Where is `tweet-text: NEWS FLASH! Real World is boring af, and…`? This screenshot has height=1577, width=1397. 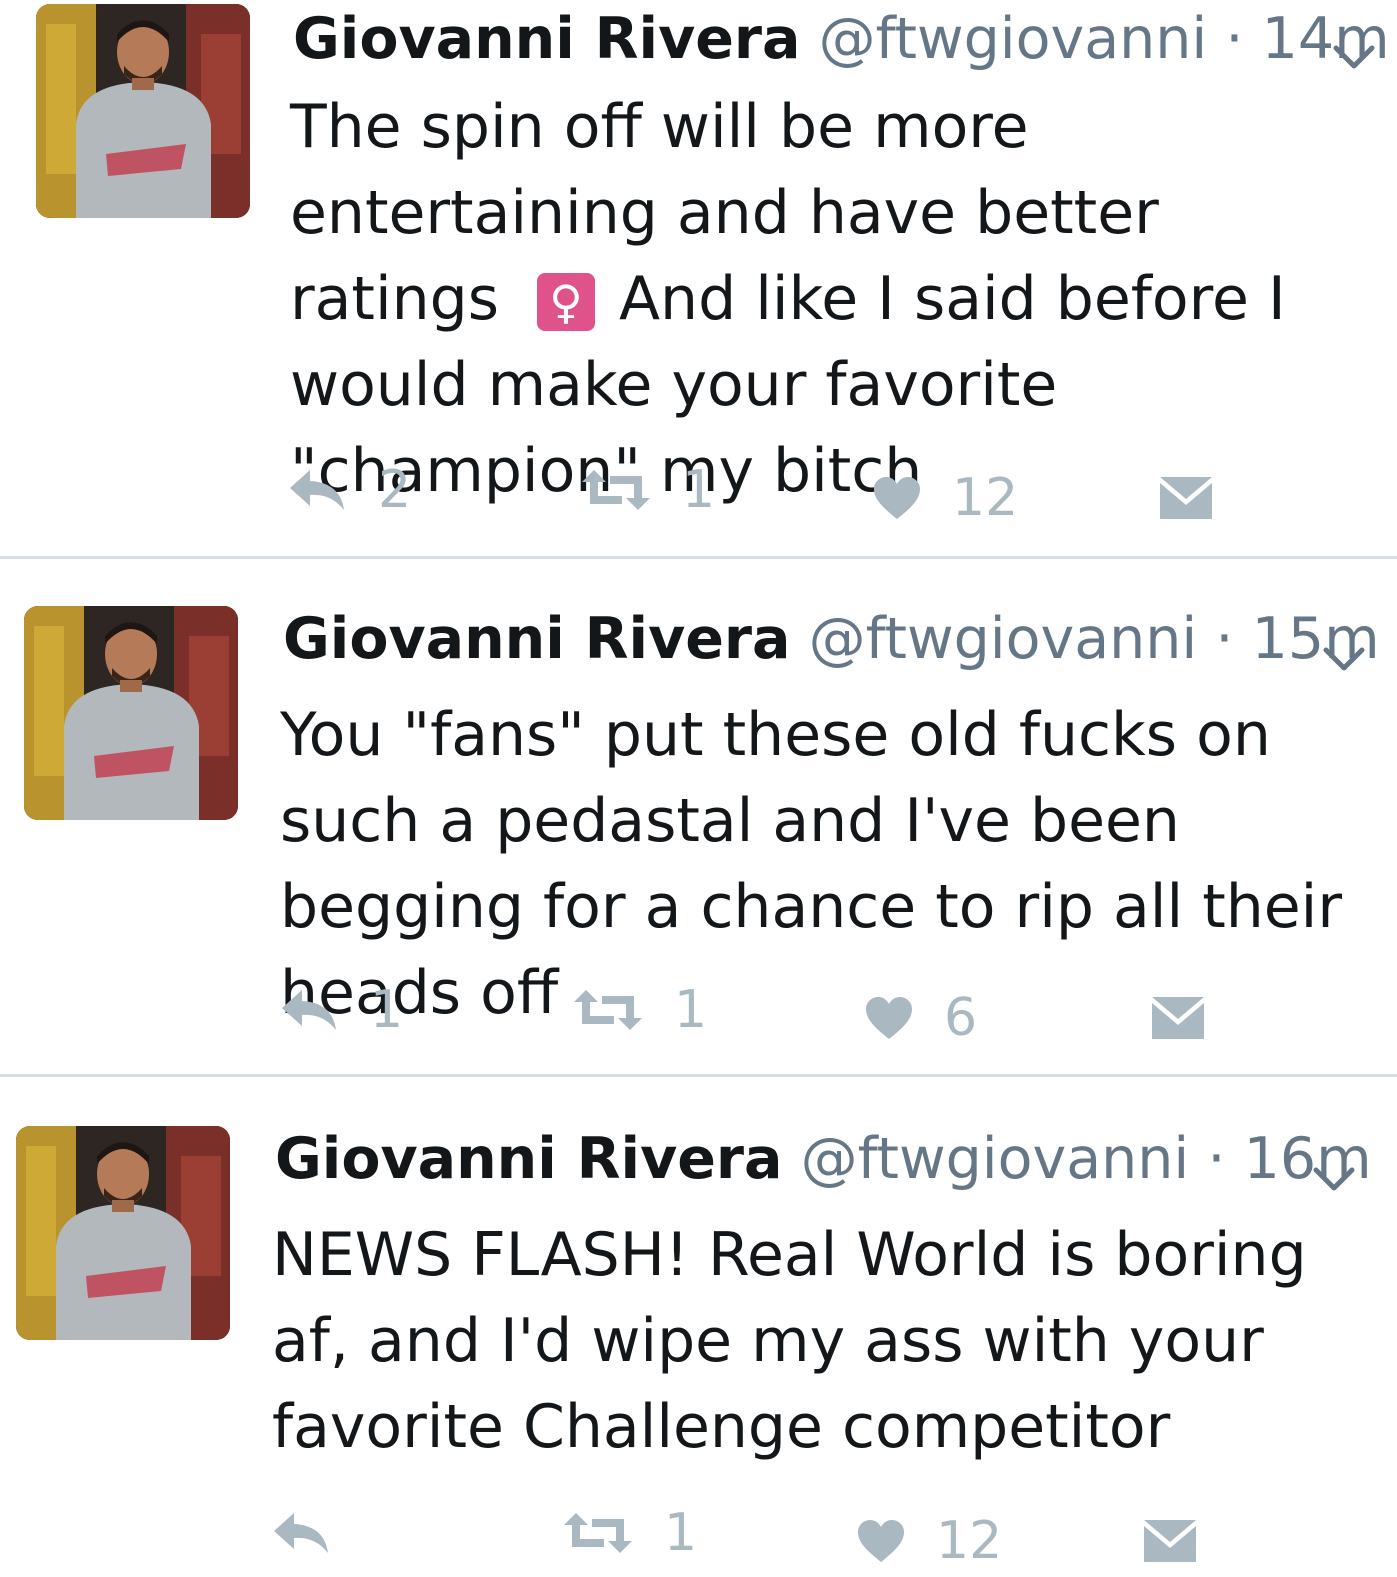 tweet-text: NEWS FLASH! Real World is boring af, and… is located at coordinates (789, 1341).